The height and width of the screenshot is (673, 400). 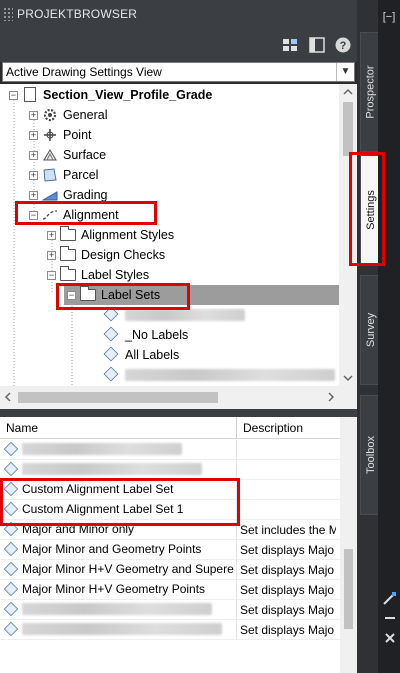 What do you see at coordinates (106, 255) in the screenshot?
I see `tree-item-design-checks: + Design Checks` at bounding box center [106, 255].